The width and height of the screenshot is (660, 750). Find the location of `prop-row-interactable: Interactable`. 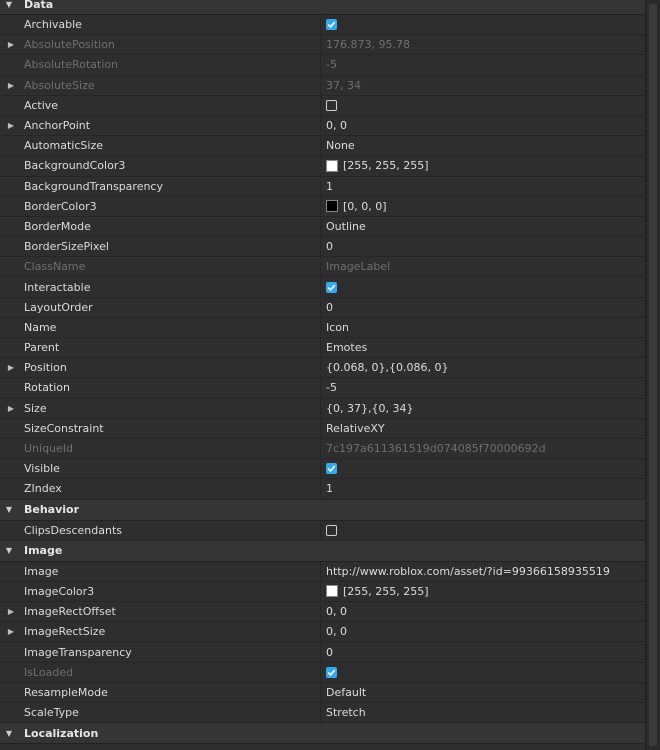

prop-row-interactable: Interactable is located at coordinates (323, 287).